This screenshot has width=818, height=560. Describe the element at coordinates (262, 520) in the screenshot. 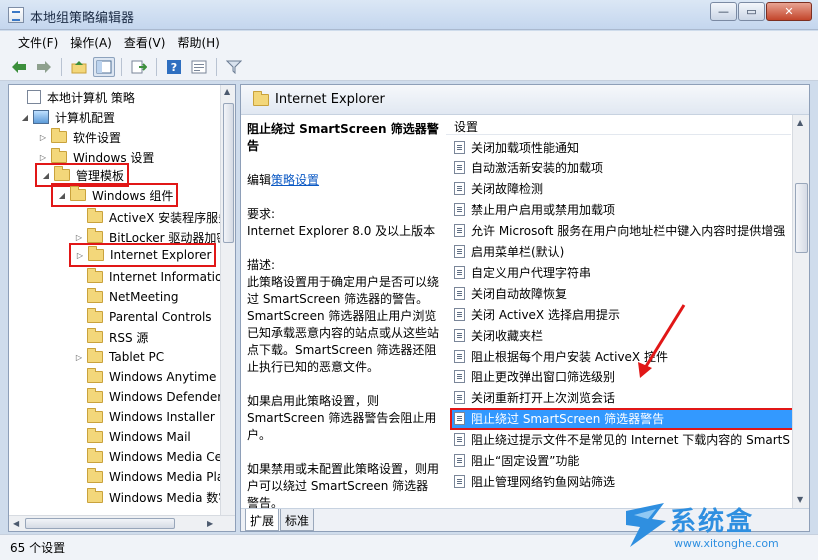

I see `tab-extended: 扩展` at that location.